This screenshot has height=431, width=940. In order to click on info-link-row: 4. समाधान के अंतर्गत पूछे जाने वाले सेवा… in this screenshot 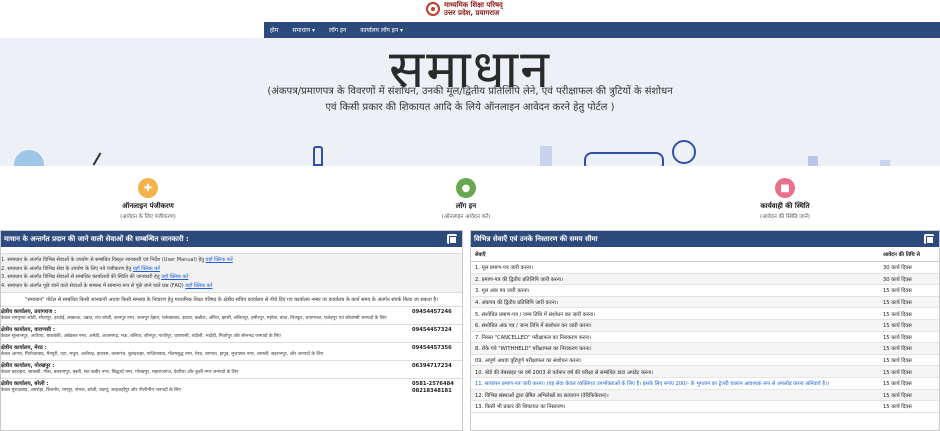, I will do `click(231, 286)`.